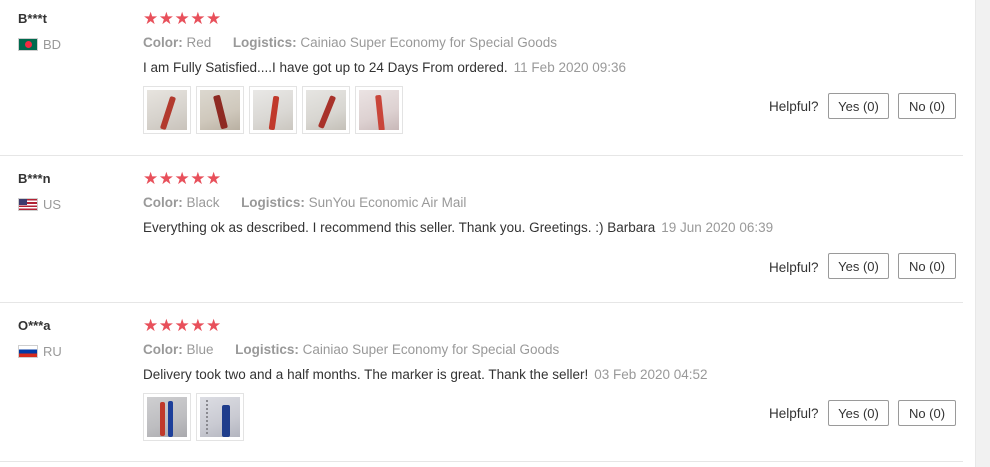 Image resolution: width=990 pixels, height=467 pixels. What do you see at coordinates (982, 233) in the screenshot?
I see `page-scrollbar` at bounding box center [982, 233].